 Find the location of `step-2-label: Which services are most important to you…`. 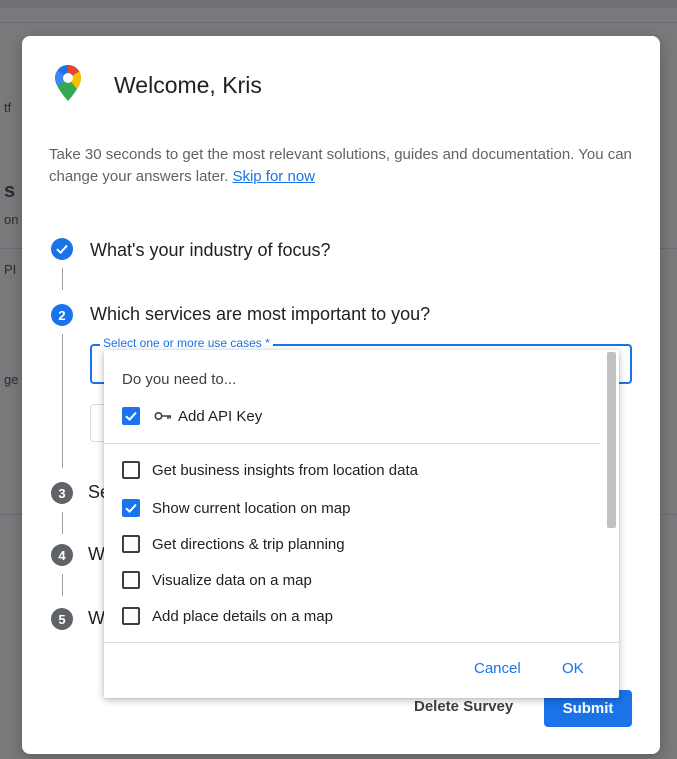

step-2-label: Which services are most important to you… is located at coordinates (260, 314).